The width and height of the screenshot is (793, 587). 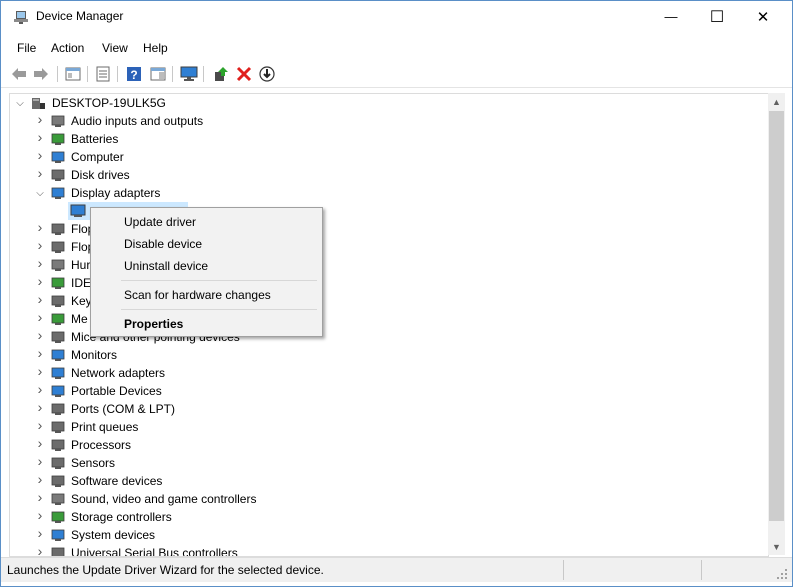 What do you see at coordinates (115, 48) in the screenshot?
I see `menu-view: View` at bounding box center [115, 48].